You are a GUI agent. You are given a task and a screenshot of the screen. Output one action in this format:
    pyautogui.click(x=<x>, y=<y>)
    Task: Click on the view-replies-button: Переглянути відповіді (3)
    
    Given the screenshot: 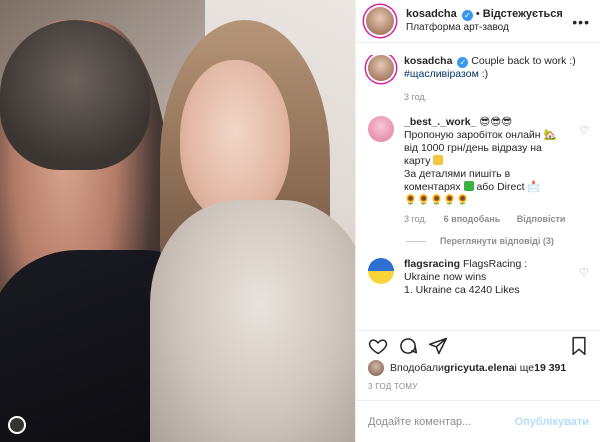 What is the action you would take?
    pyautogui.click(x=497, y=241)
    